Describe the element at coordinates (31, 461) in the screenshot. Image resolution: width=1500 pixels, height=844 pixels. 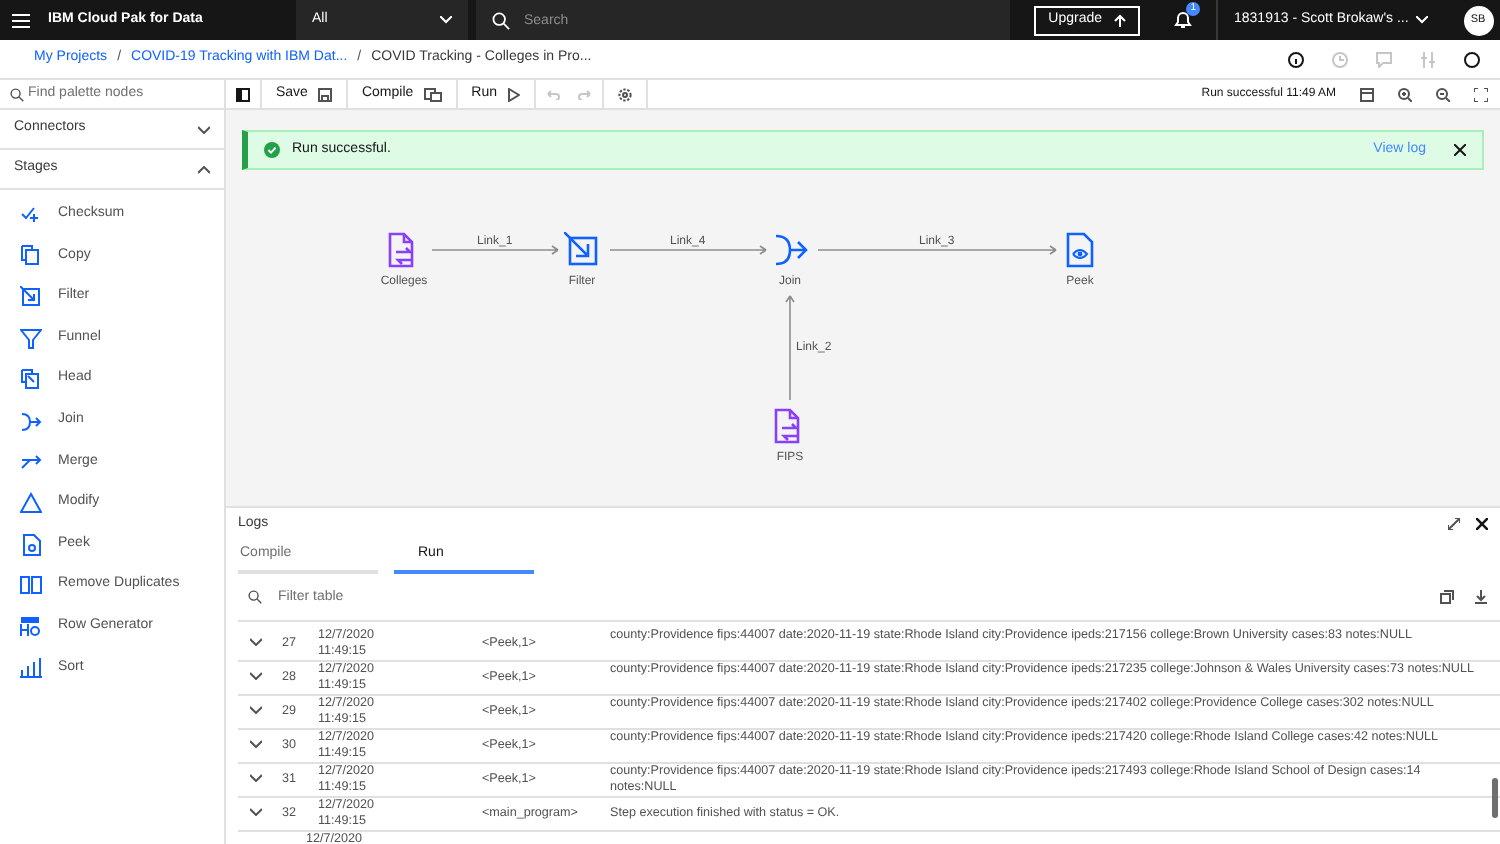
I see `merge-arrow-icon` at that location.